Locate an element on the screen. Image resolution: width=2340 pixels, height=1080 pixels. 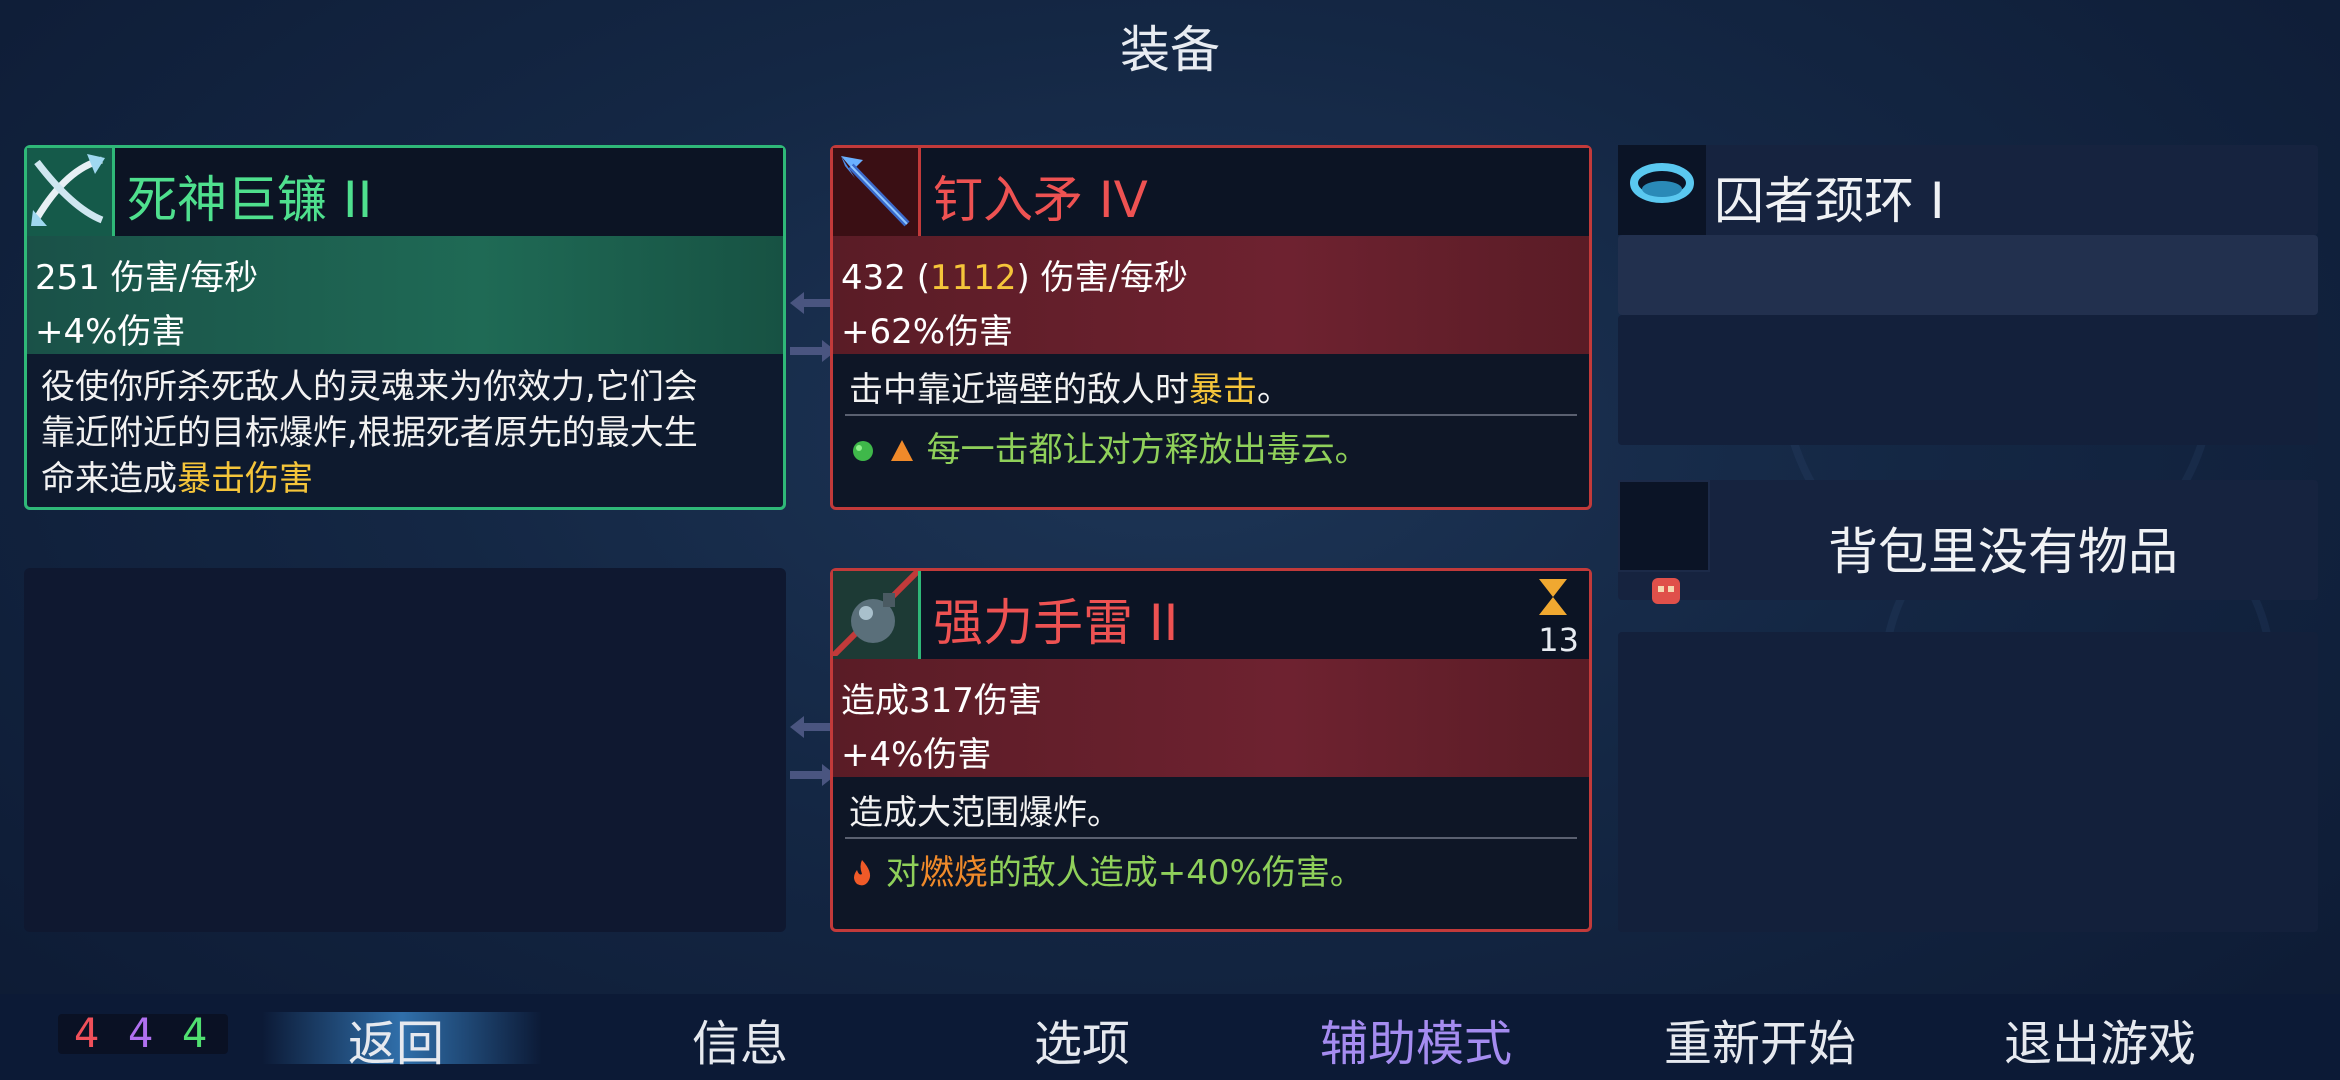
brutality-icon is located at coordinates (901, 450).